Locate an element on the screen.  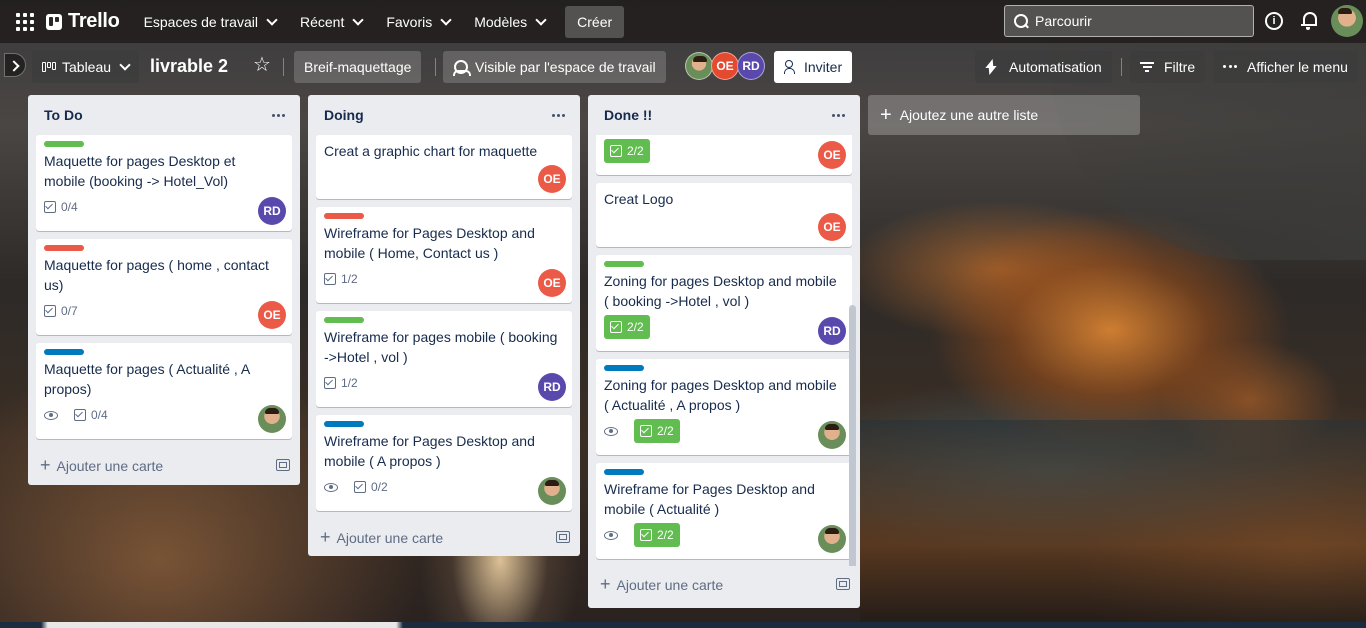
card-badges: 0/4 is located at coordinates (164, 207).